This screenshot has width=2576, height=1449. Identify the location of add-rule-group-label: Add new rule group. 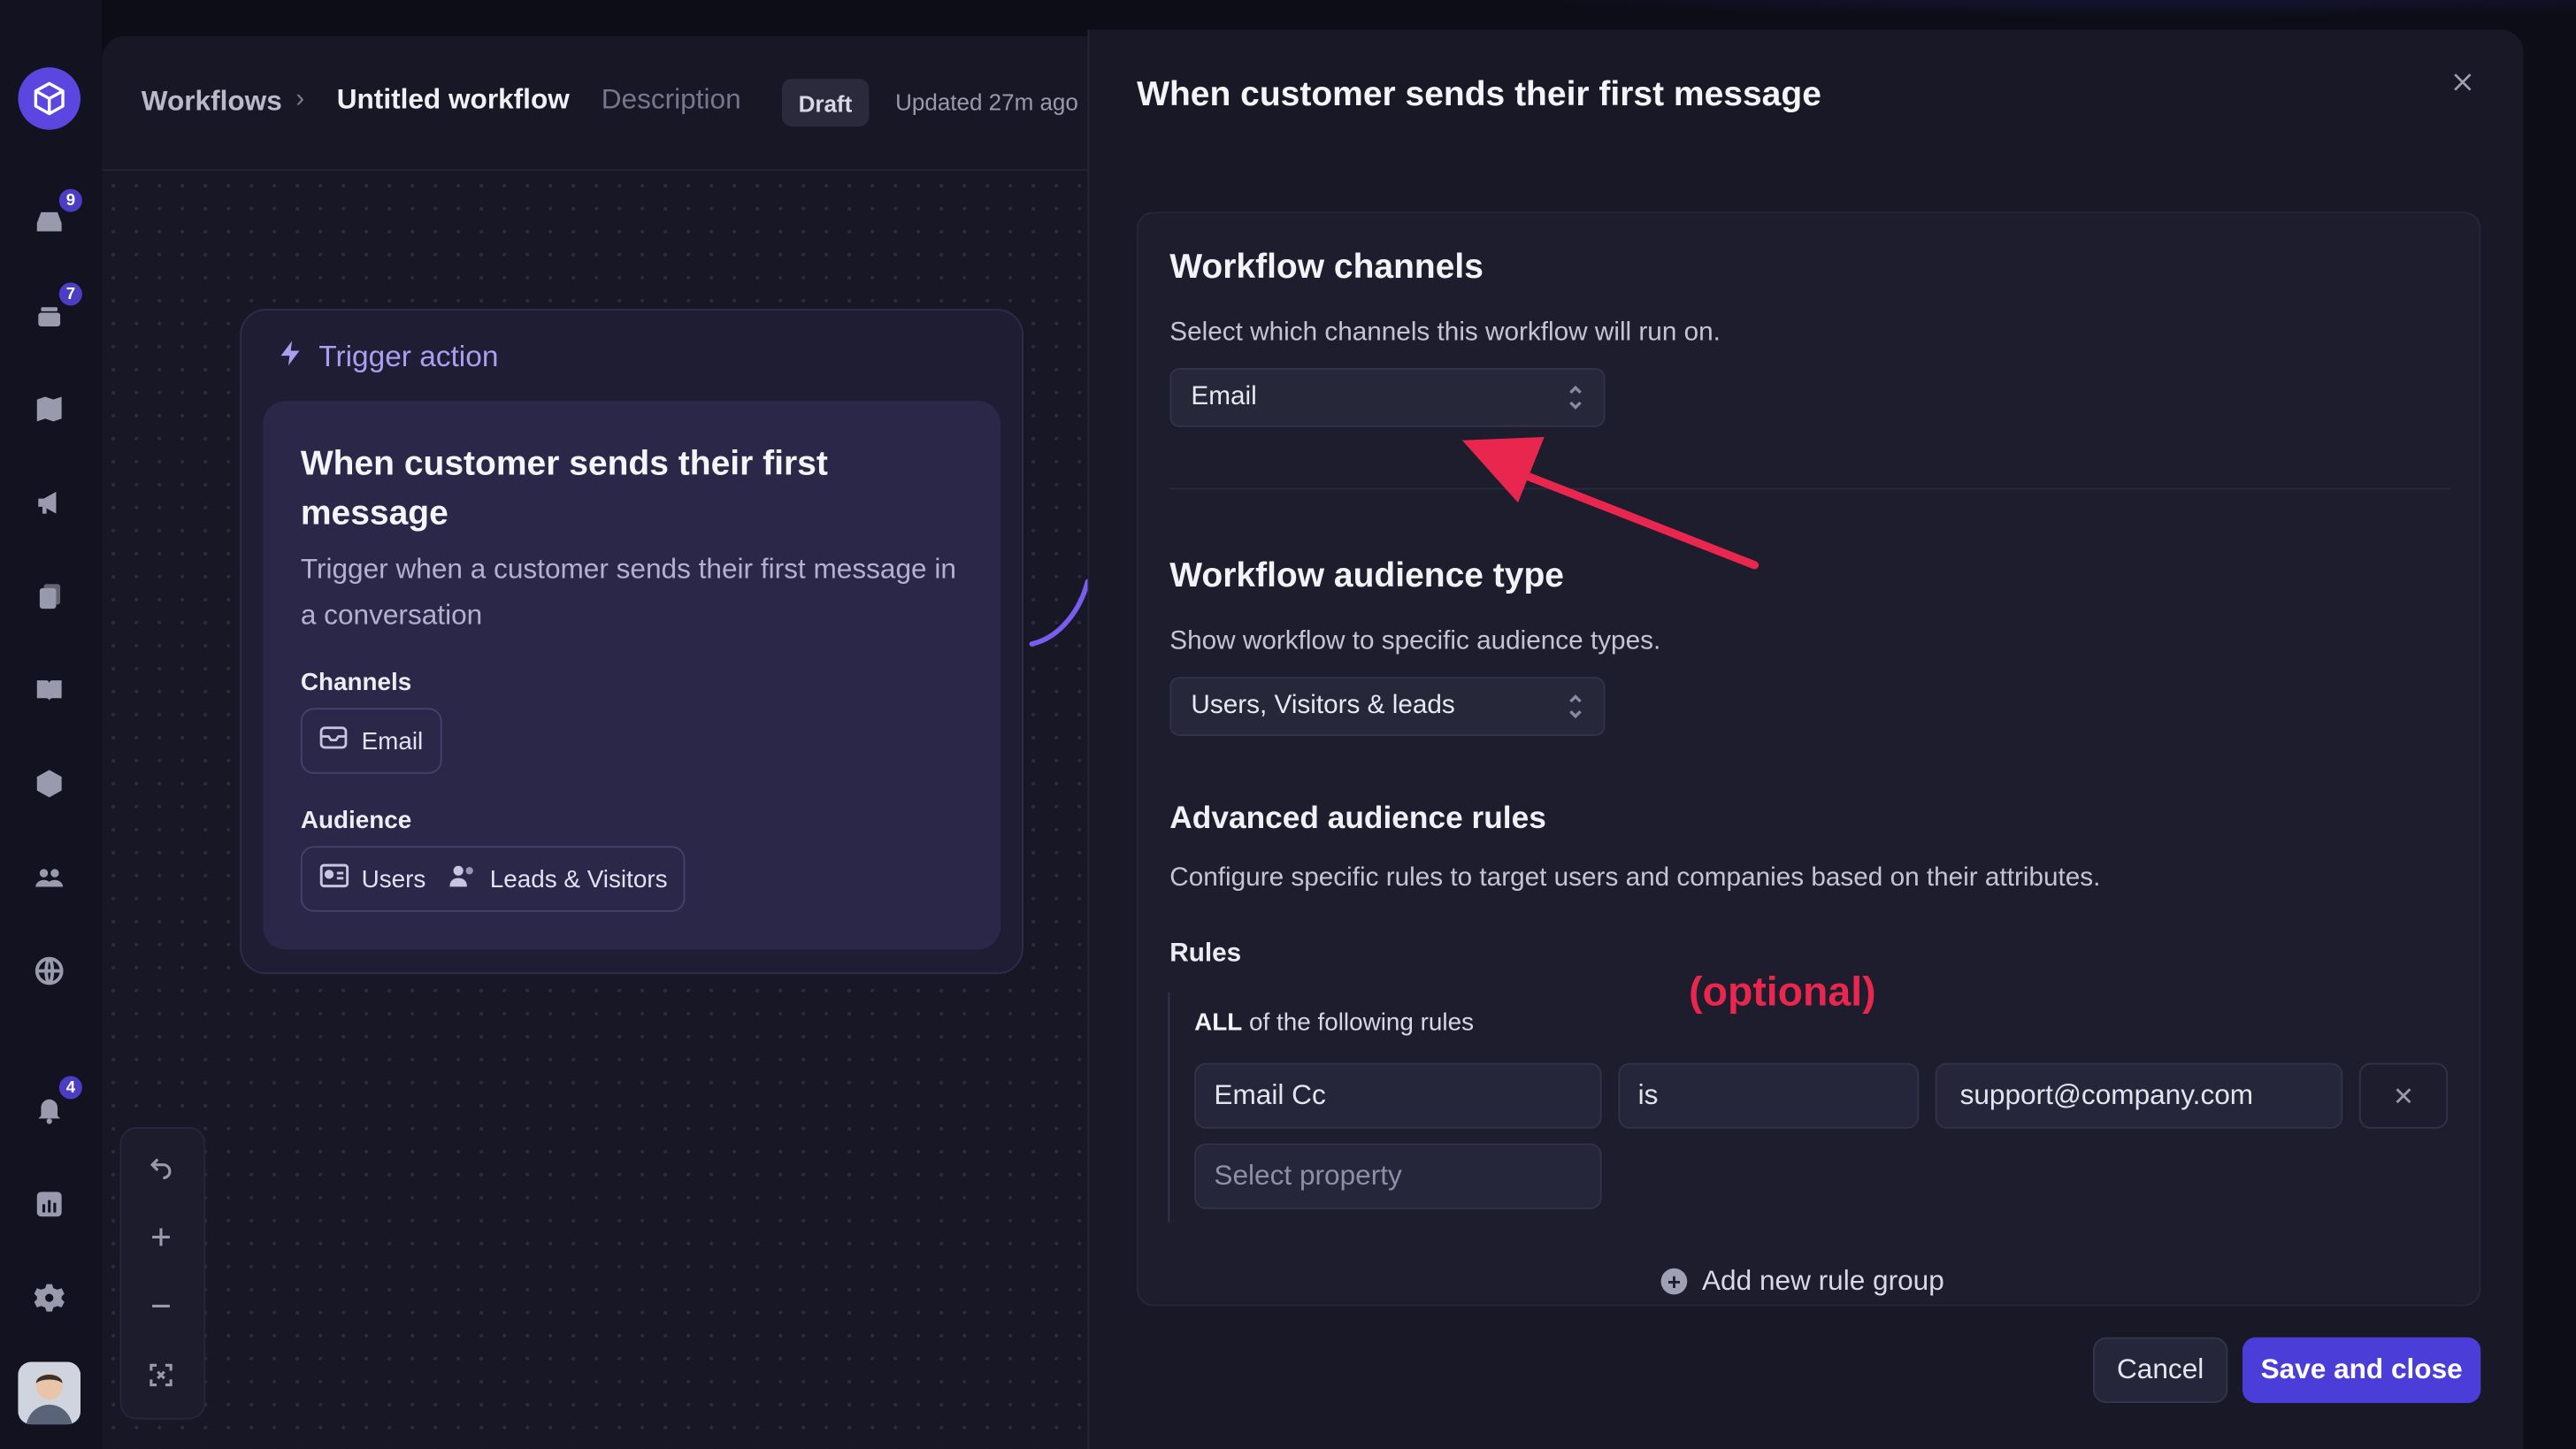
(1823, 1281).